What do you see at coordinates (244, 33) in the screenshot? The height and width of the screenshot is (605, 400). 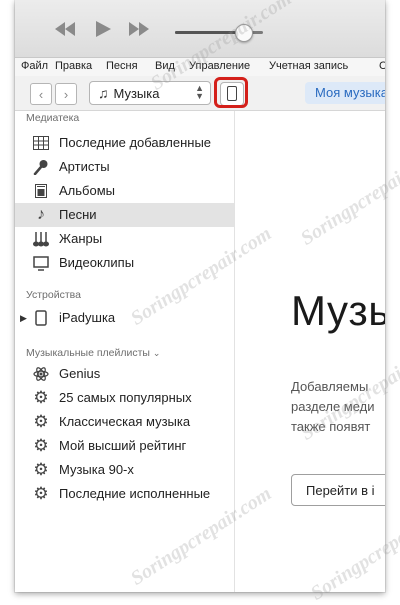 I see `volume-slider-knob` at bounding box center [244, 33].